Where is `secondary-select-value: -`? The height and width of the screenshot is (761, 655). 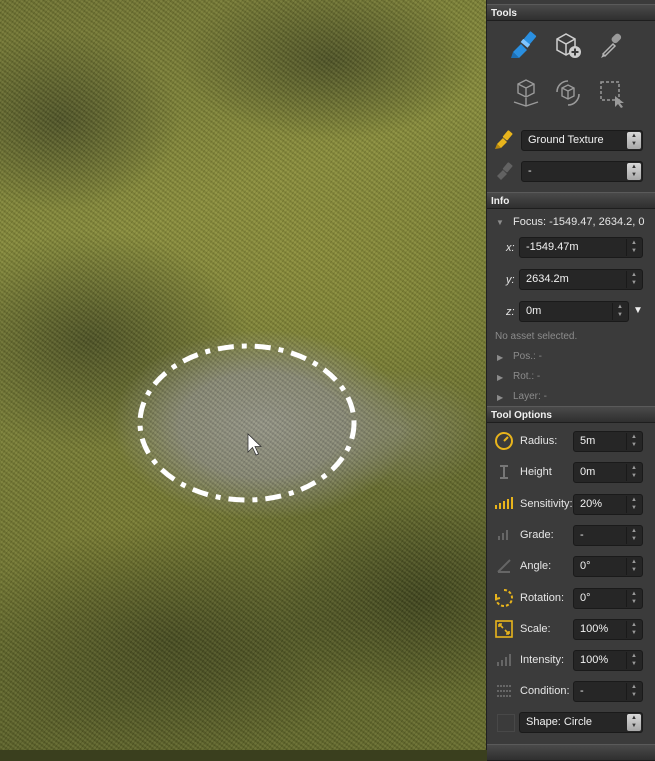
secondary-select-value: - is located at coordinates (530, 171).